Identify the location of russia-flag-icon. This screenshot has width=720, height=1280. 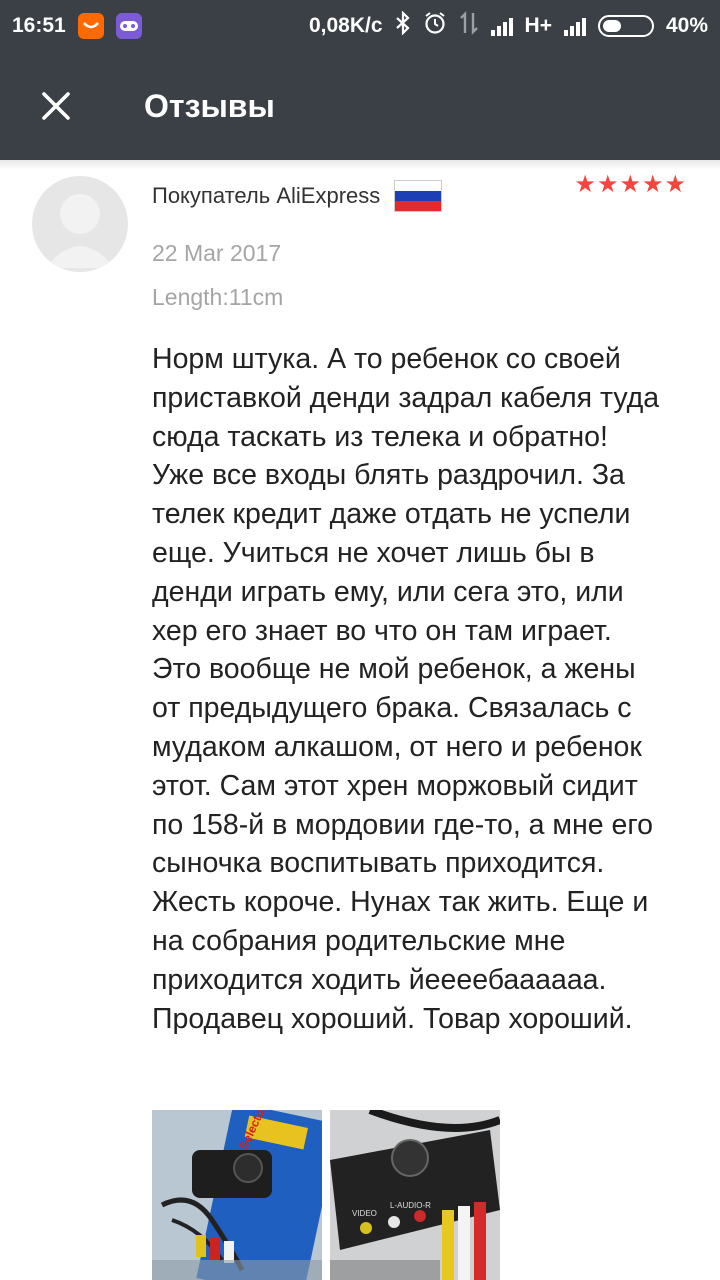
(418, 196).